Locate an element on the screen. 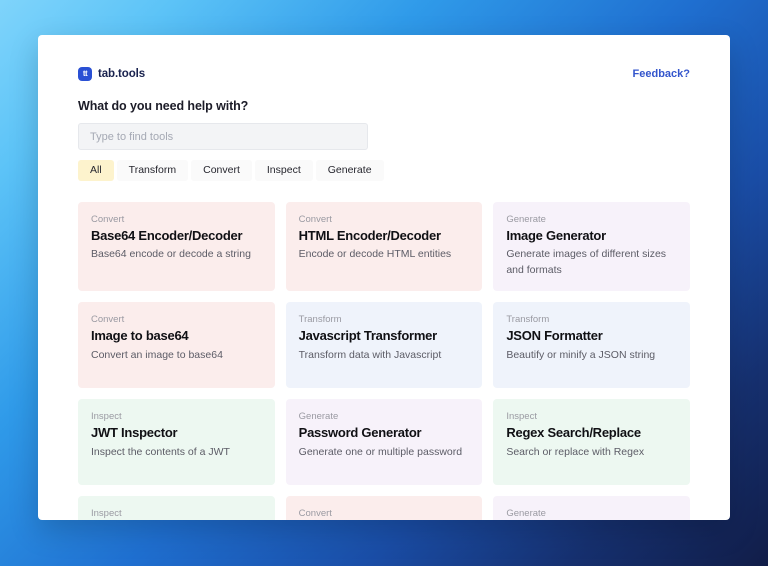  filter-tab-transform: Transform is located at coordinates (152, 170).